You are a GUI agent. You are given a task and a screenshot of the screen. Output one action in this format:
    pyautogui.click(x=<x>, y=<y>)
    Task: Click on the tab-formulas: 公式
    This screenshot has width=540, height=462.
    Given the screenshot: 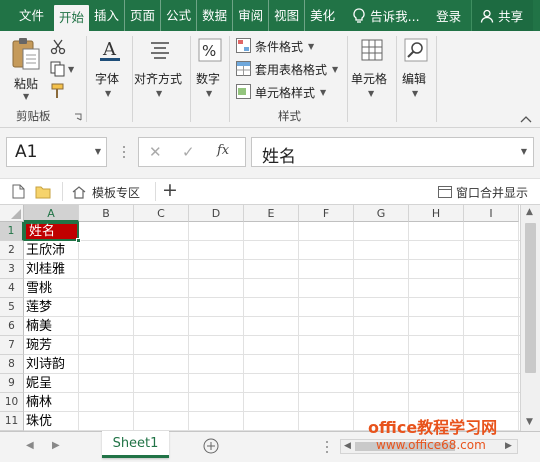 What is the action you would take?
    pyautogui.click(x=179, y=15)
    